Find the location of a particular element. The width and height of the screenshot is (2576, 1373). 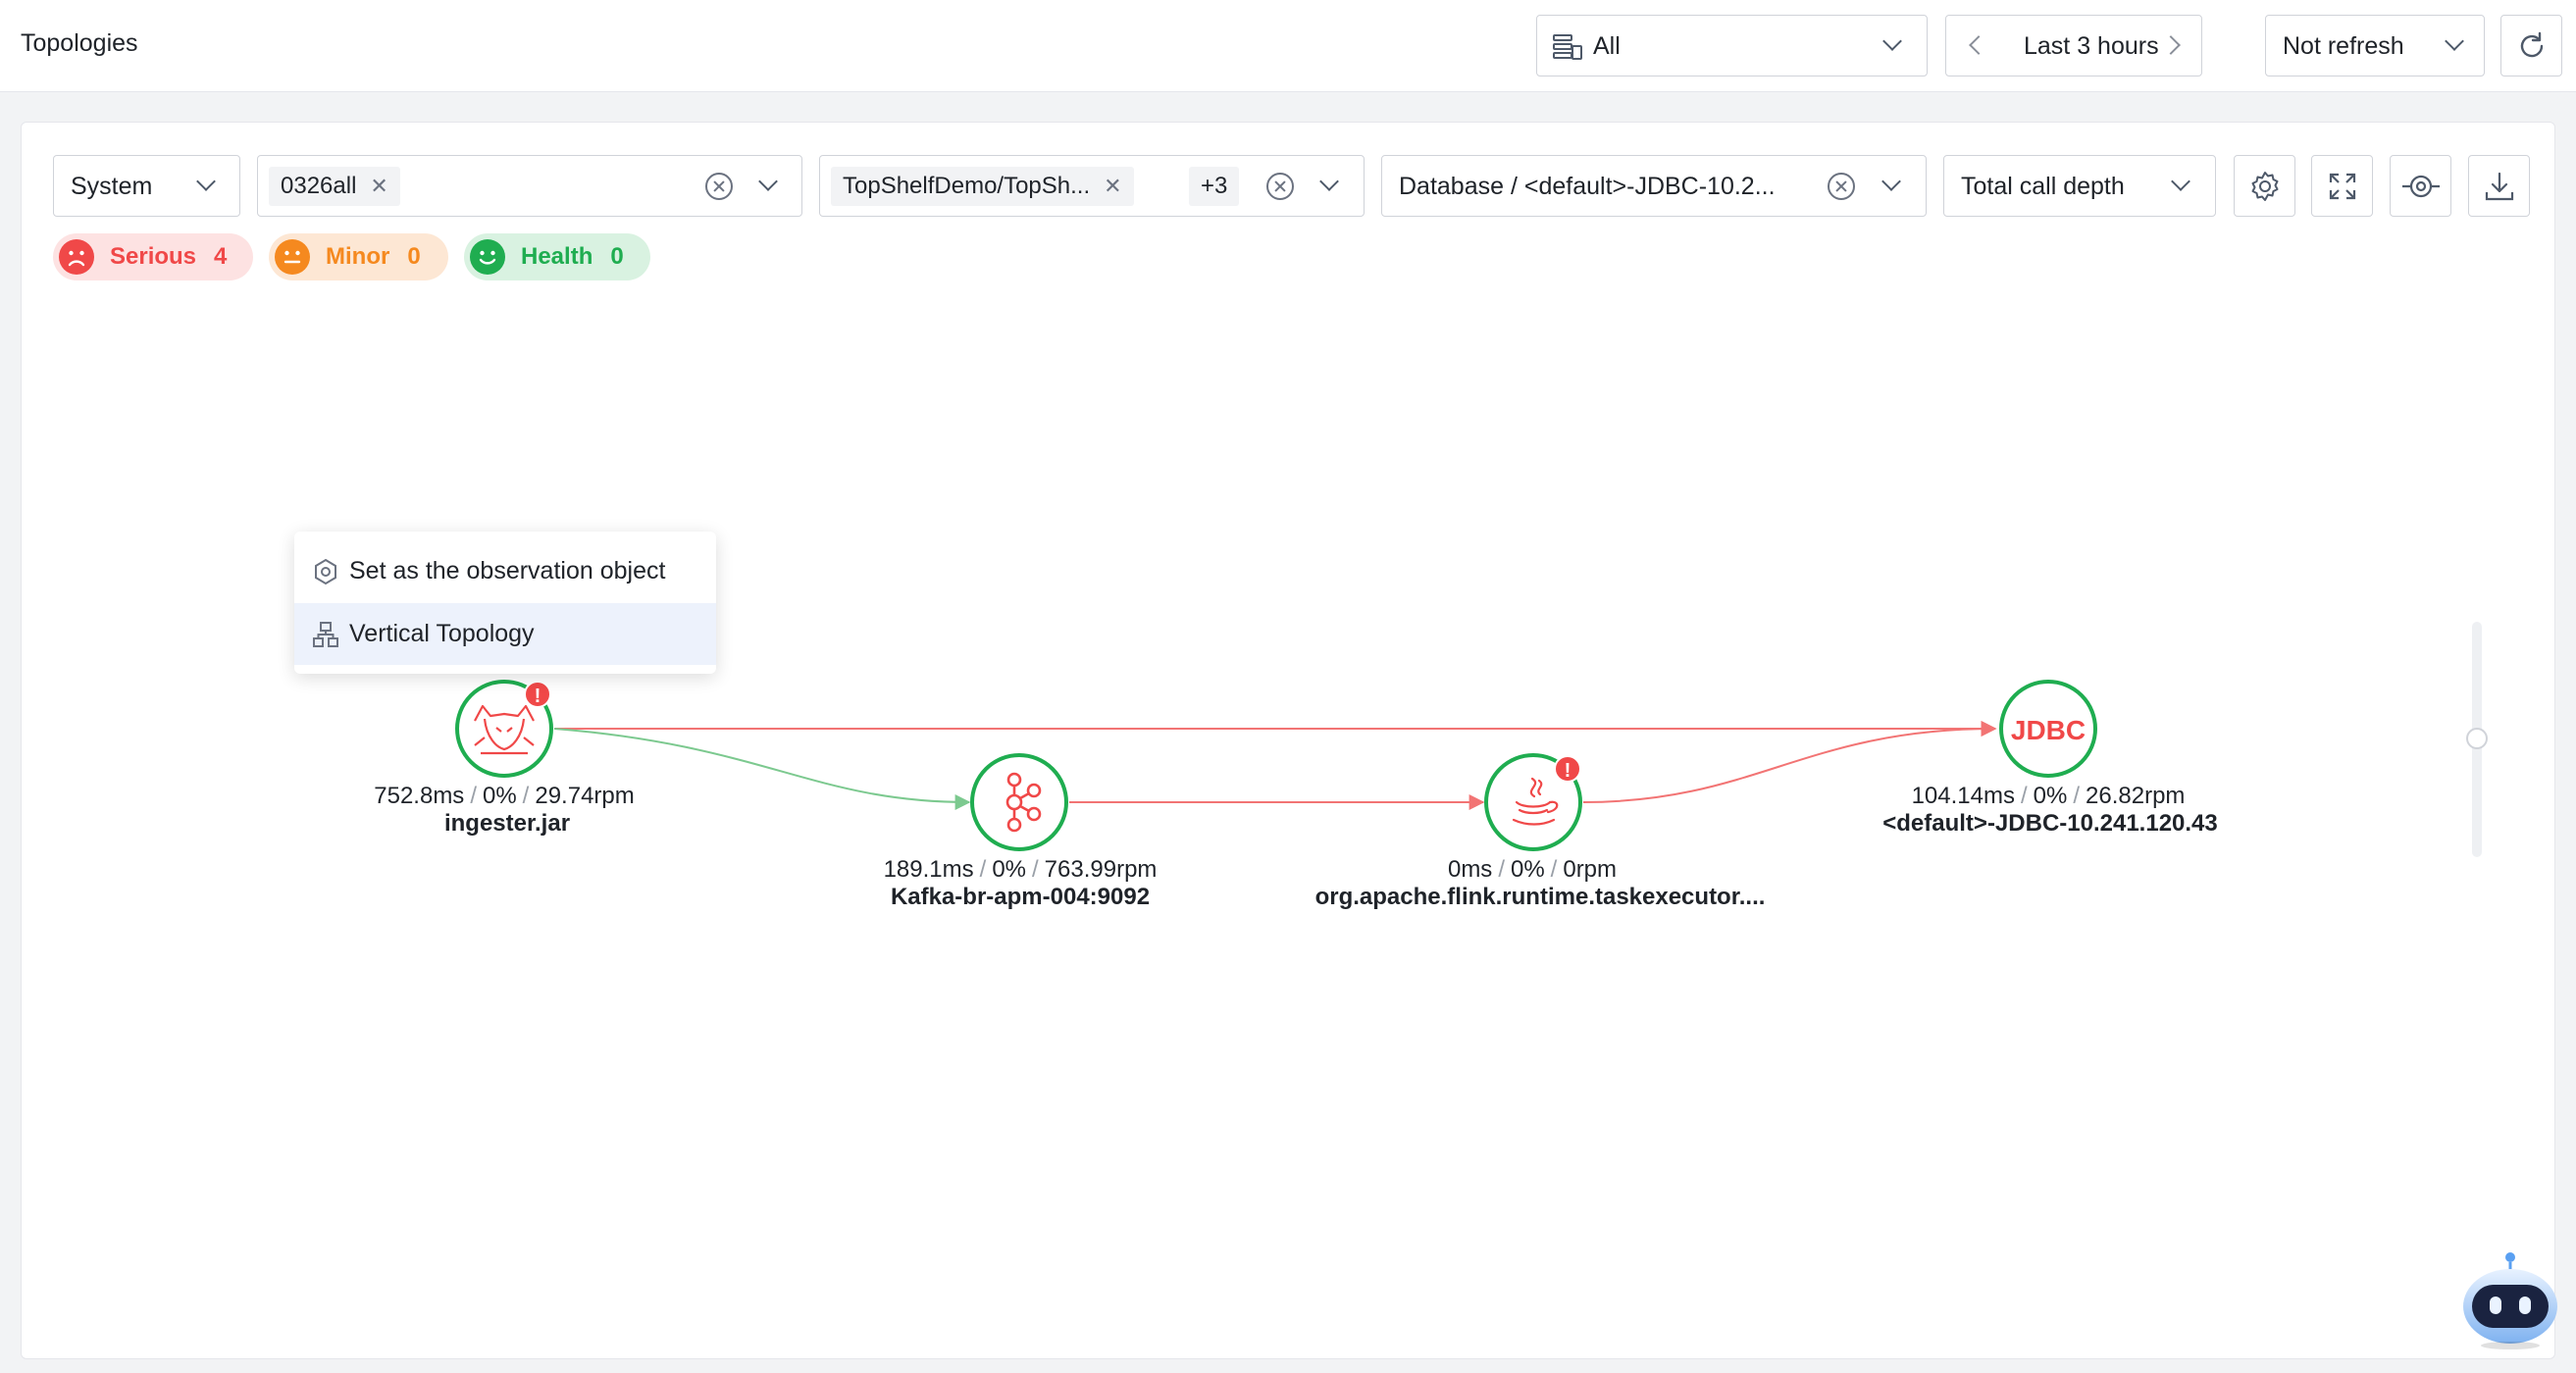

node-metrics: 0ms/0%/0rpm is located at coordinates (1532, 869).